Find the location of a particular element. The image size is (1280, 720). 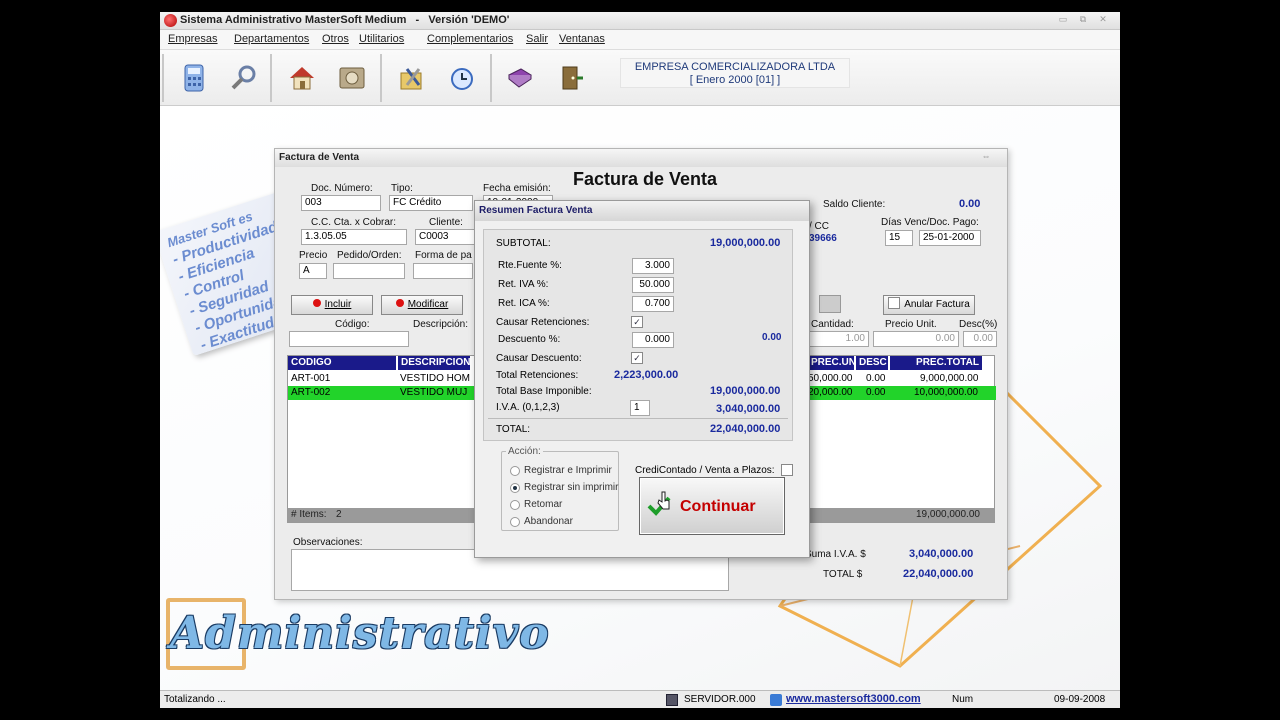

radio-retomar is located at coordinates (515, 505).